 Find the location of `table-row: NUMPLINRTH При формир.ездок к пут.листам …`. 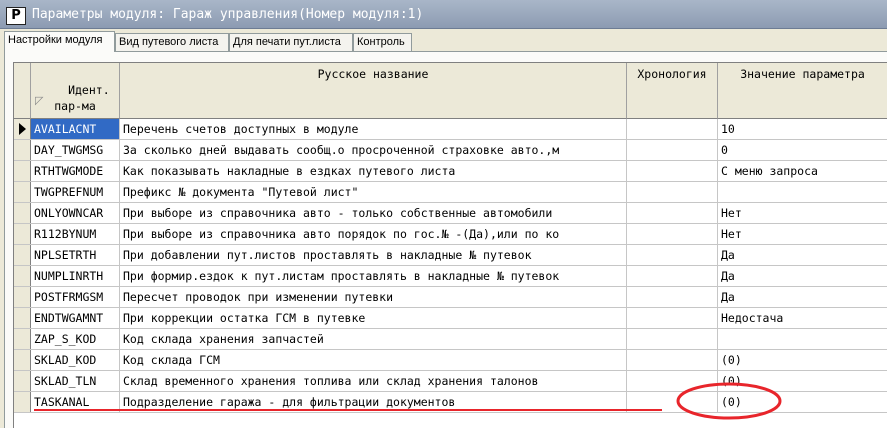

table-row: NUMPLINRTH При формир.ездок к пут.листам … is located at coordinates (450, 276).